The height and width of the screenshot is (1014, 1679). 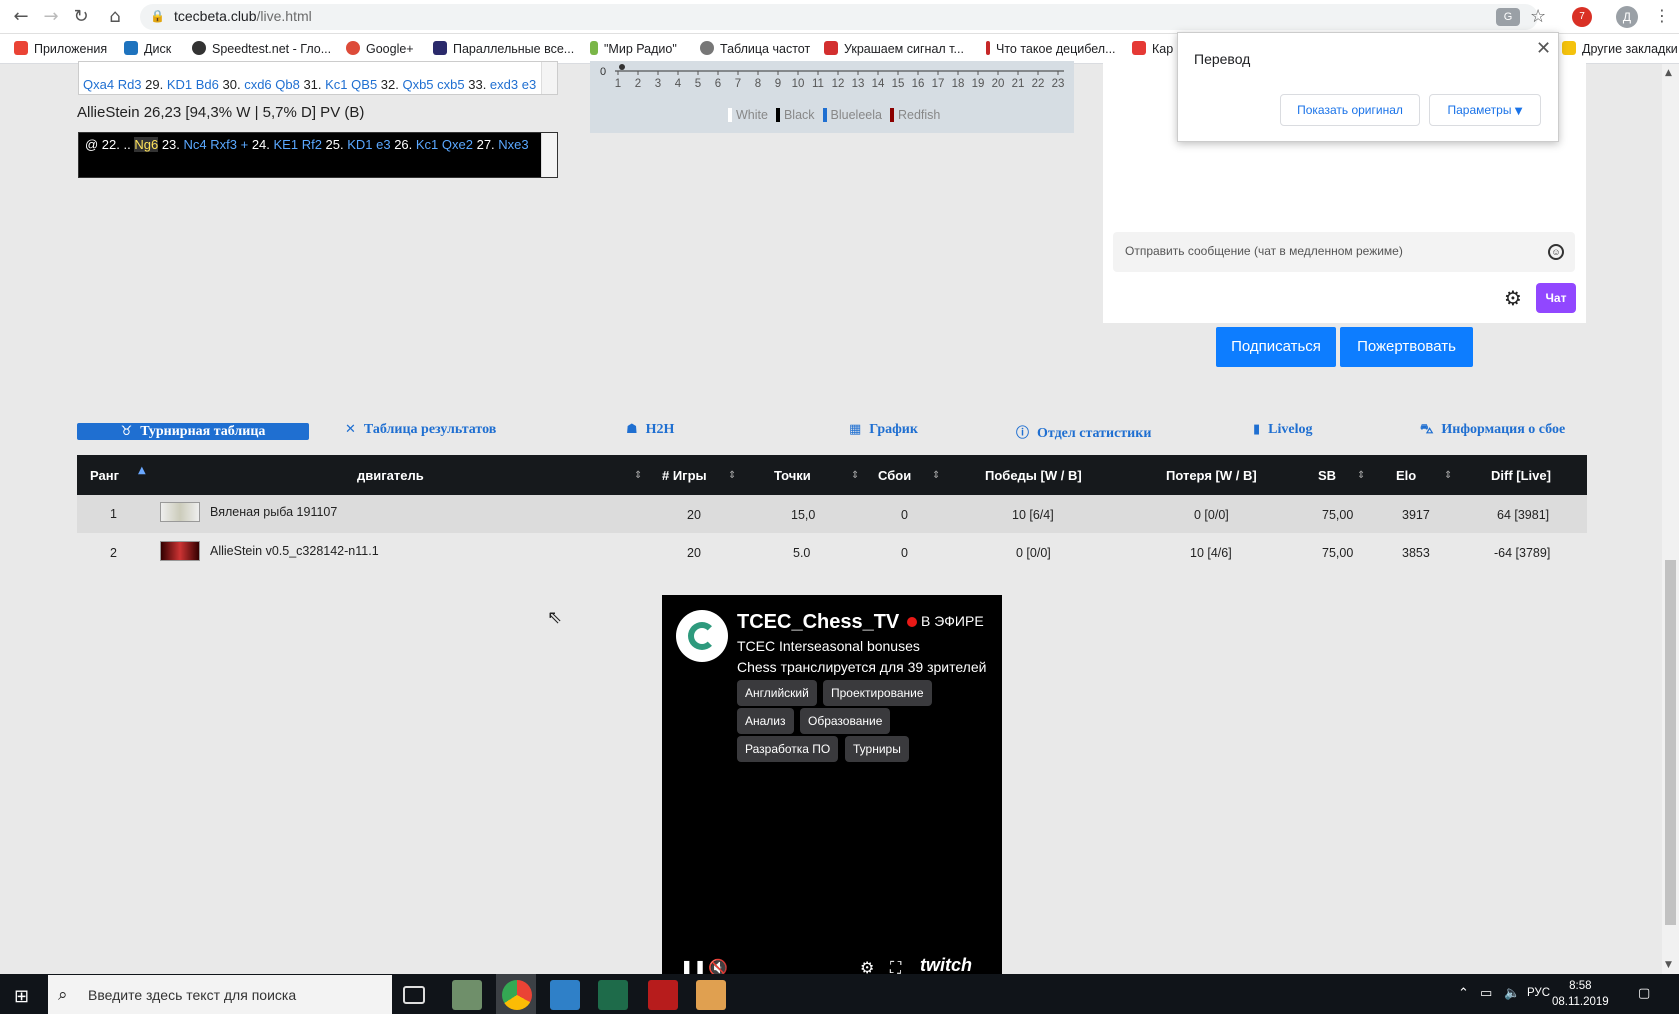 I want to click on tab-livelog: ▮ Livelog, so click(x=1283, y=430).